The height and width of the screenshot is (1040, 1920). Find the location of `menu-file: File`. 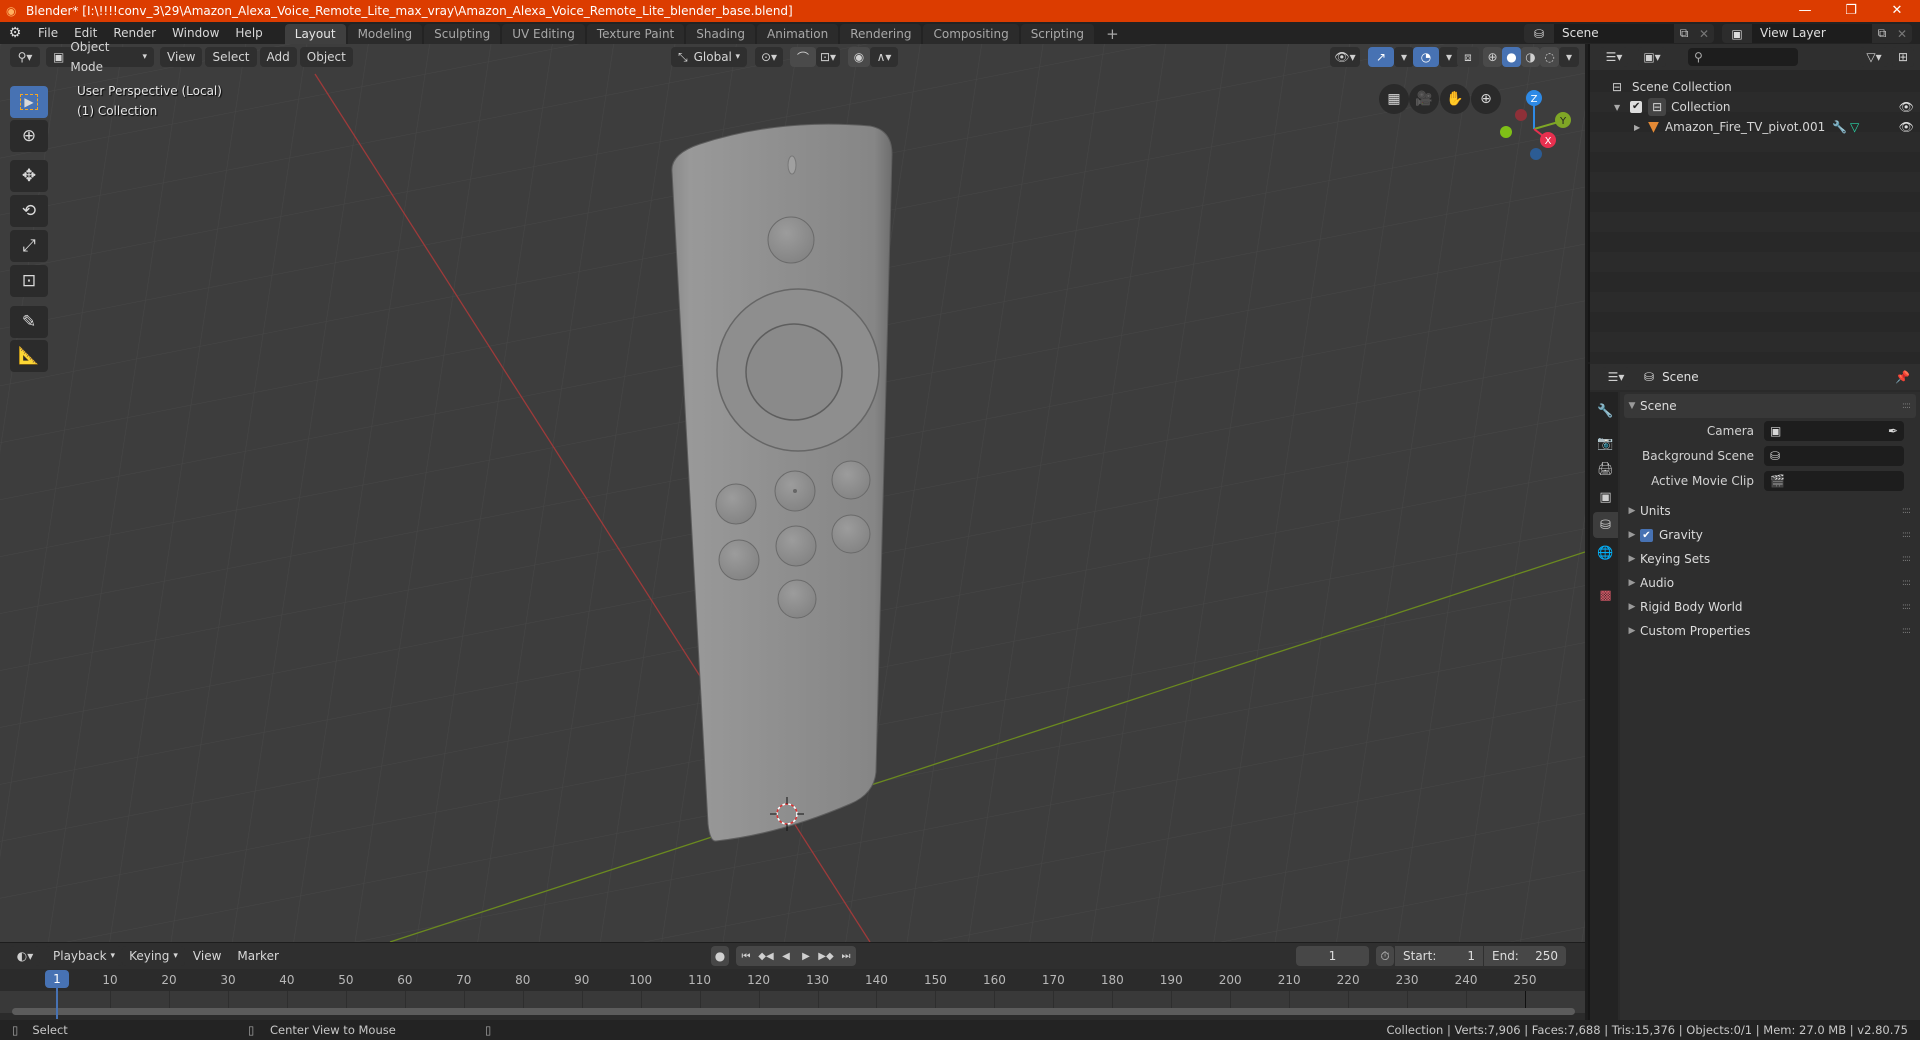

menu-file: File is located at coordinates (48, 33).